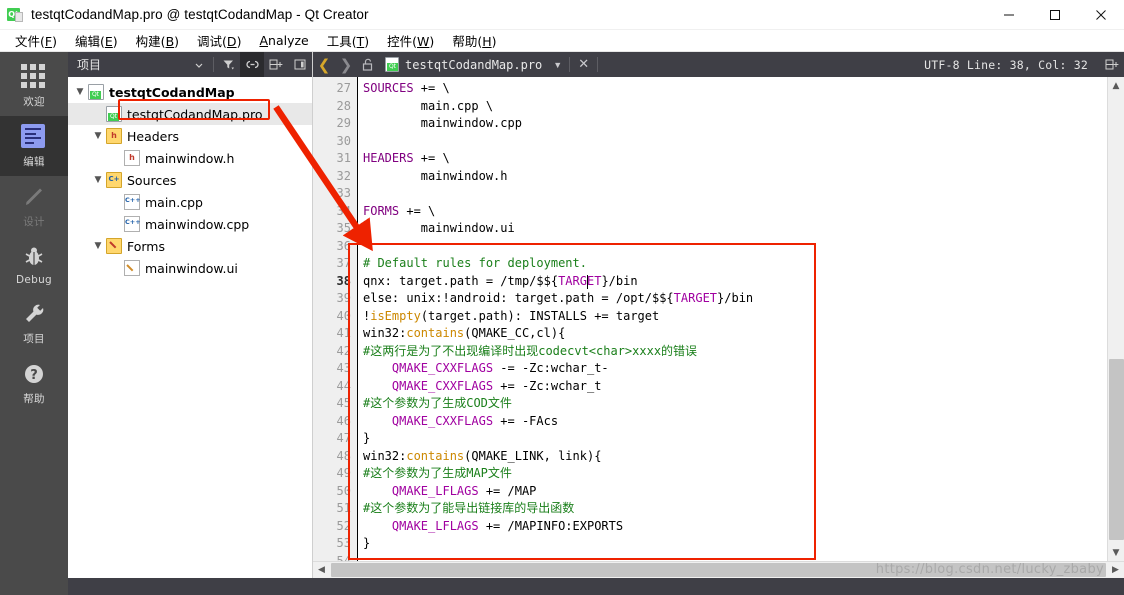  Describe the element at coordinates (410, 40) in the screenshot. I see `menu-item-6: 控件(W)` at that location.